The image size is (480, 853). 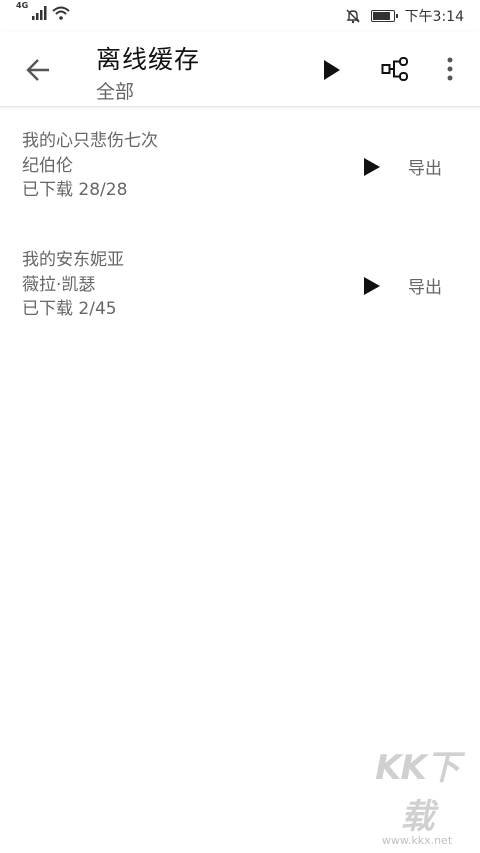 I want to click on watermark: KK下载 www.kkx.net, so click(x=417, y=793).